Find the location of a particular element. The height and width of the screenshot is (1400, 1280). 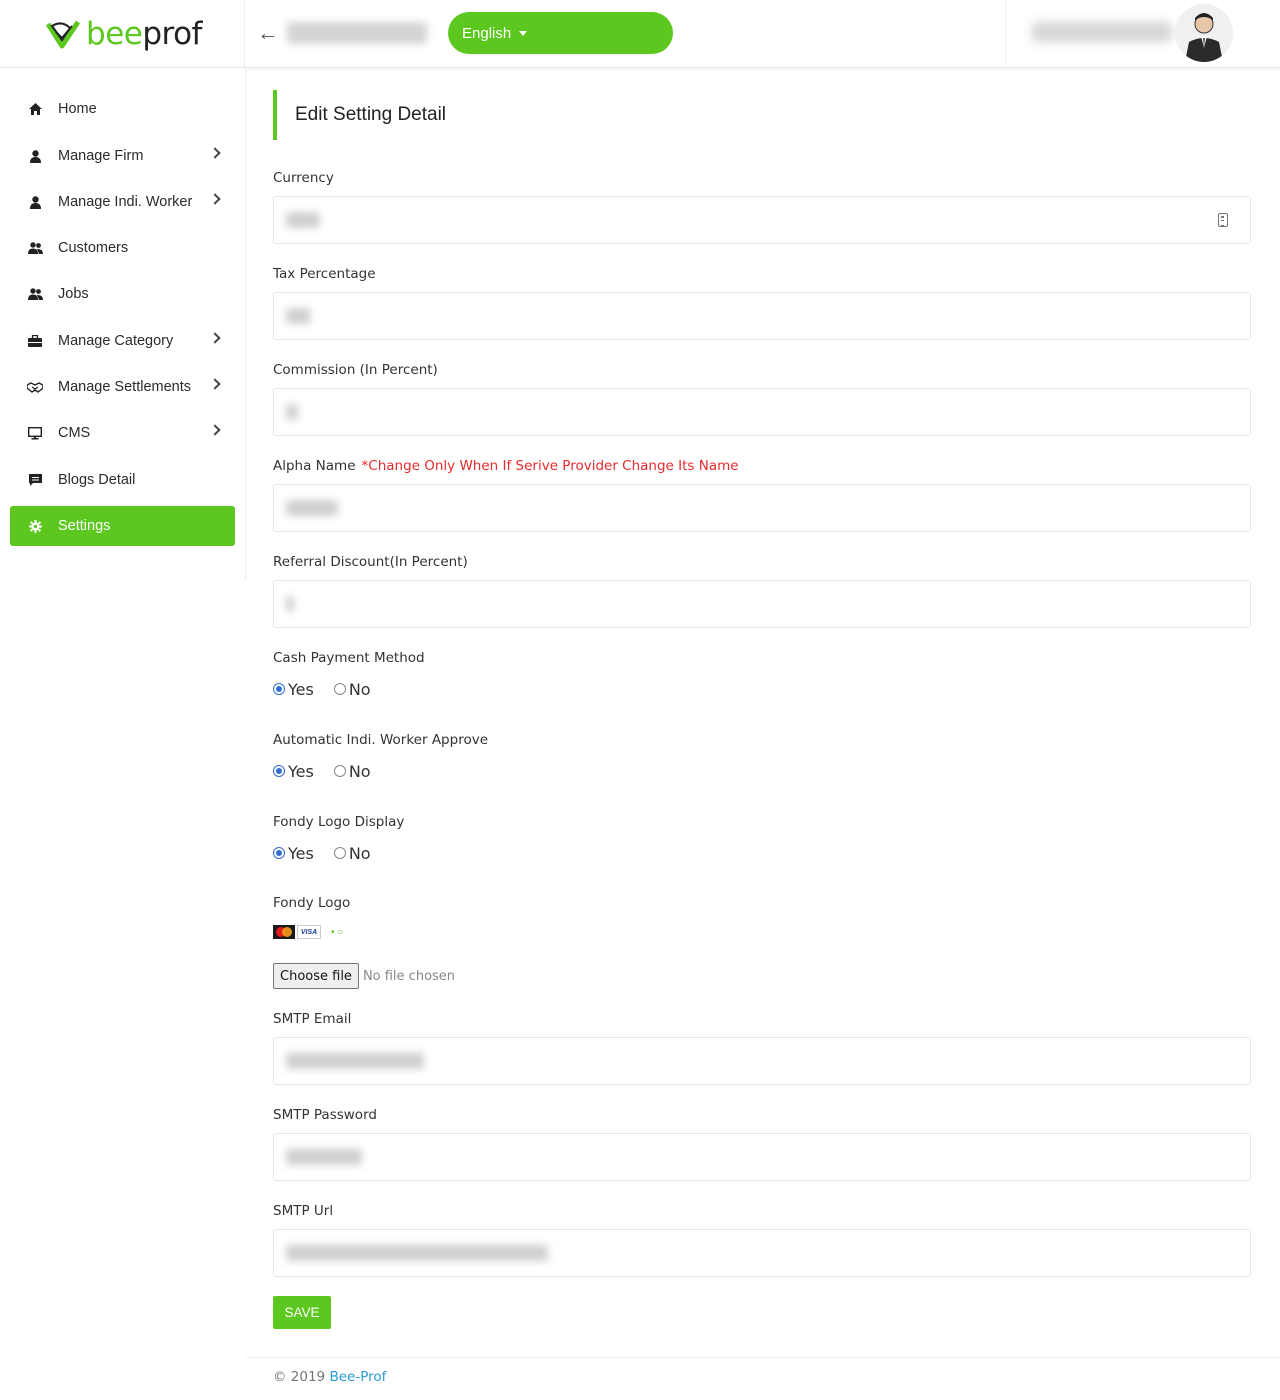

sidebar-item-jobs: Jobs is located at coordinates (122, 294).